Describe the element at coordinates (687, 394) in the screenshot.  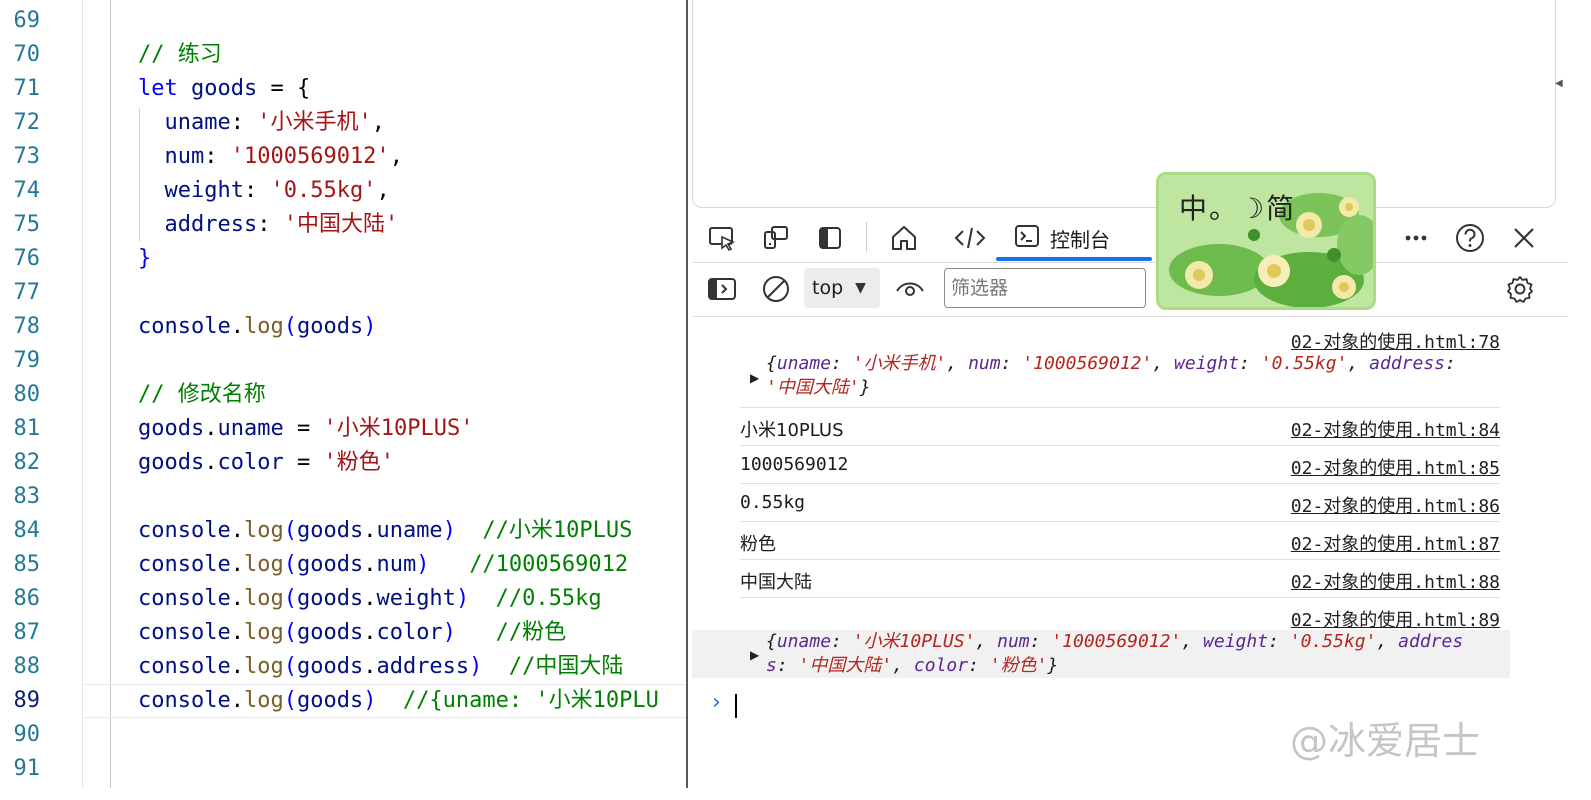
I see `pane-divider` at that location.